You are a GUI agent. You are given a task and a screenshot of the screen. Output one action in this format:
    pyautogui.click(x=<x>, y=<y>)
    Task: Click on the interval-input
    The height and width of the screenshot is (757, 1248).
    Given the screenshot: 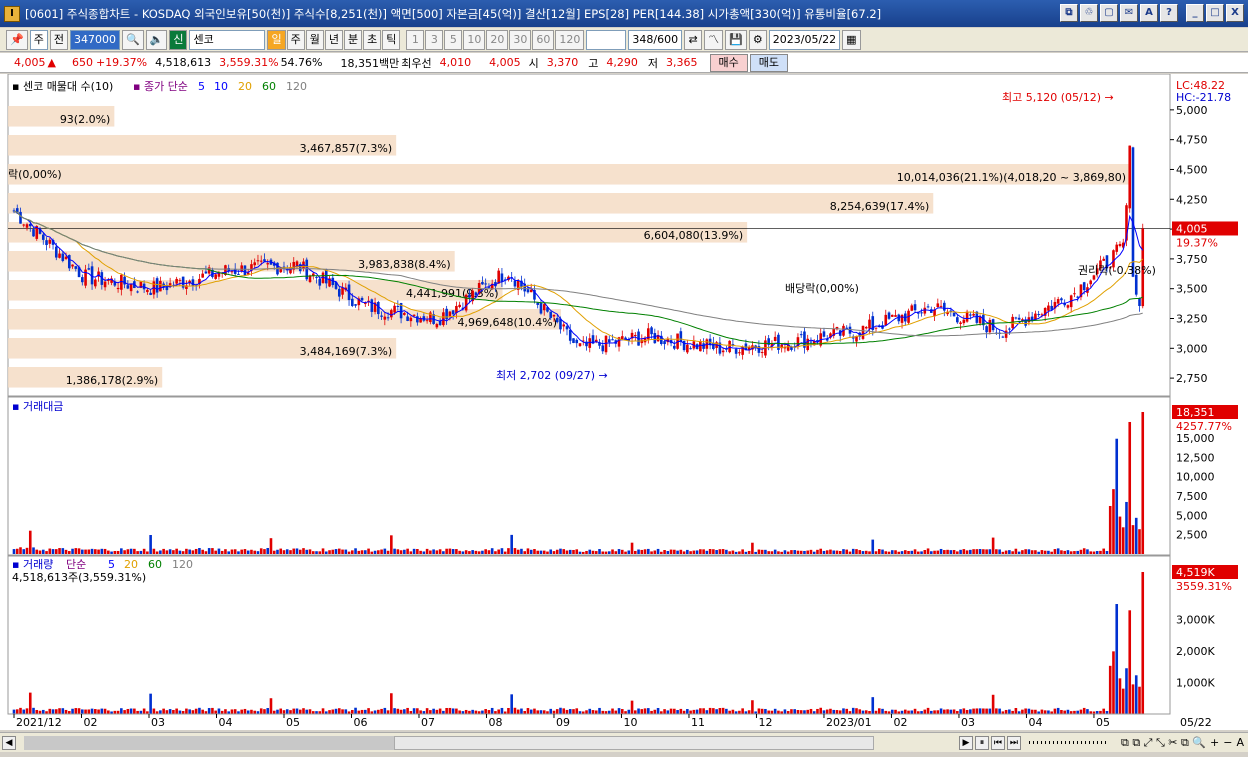 What is the action you would take?
    pyautogui.click(x=606, y=39)
    